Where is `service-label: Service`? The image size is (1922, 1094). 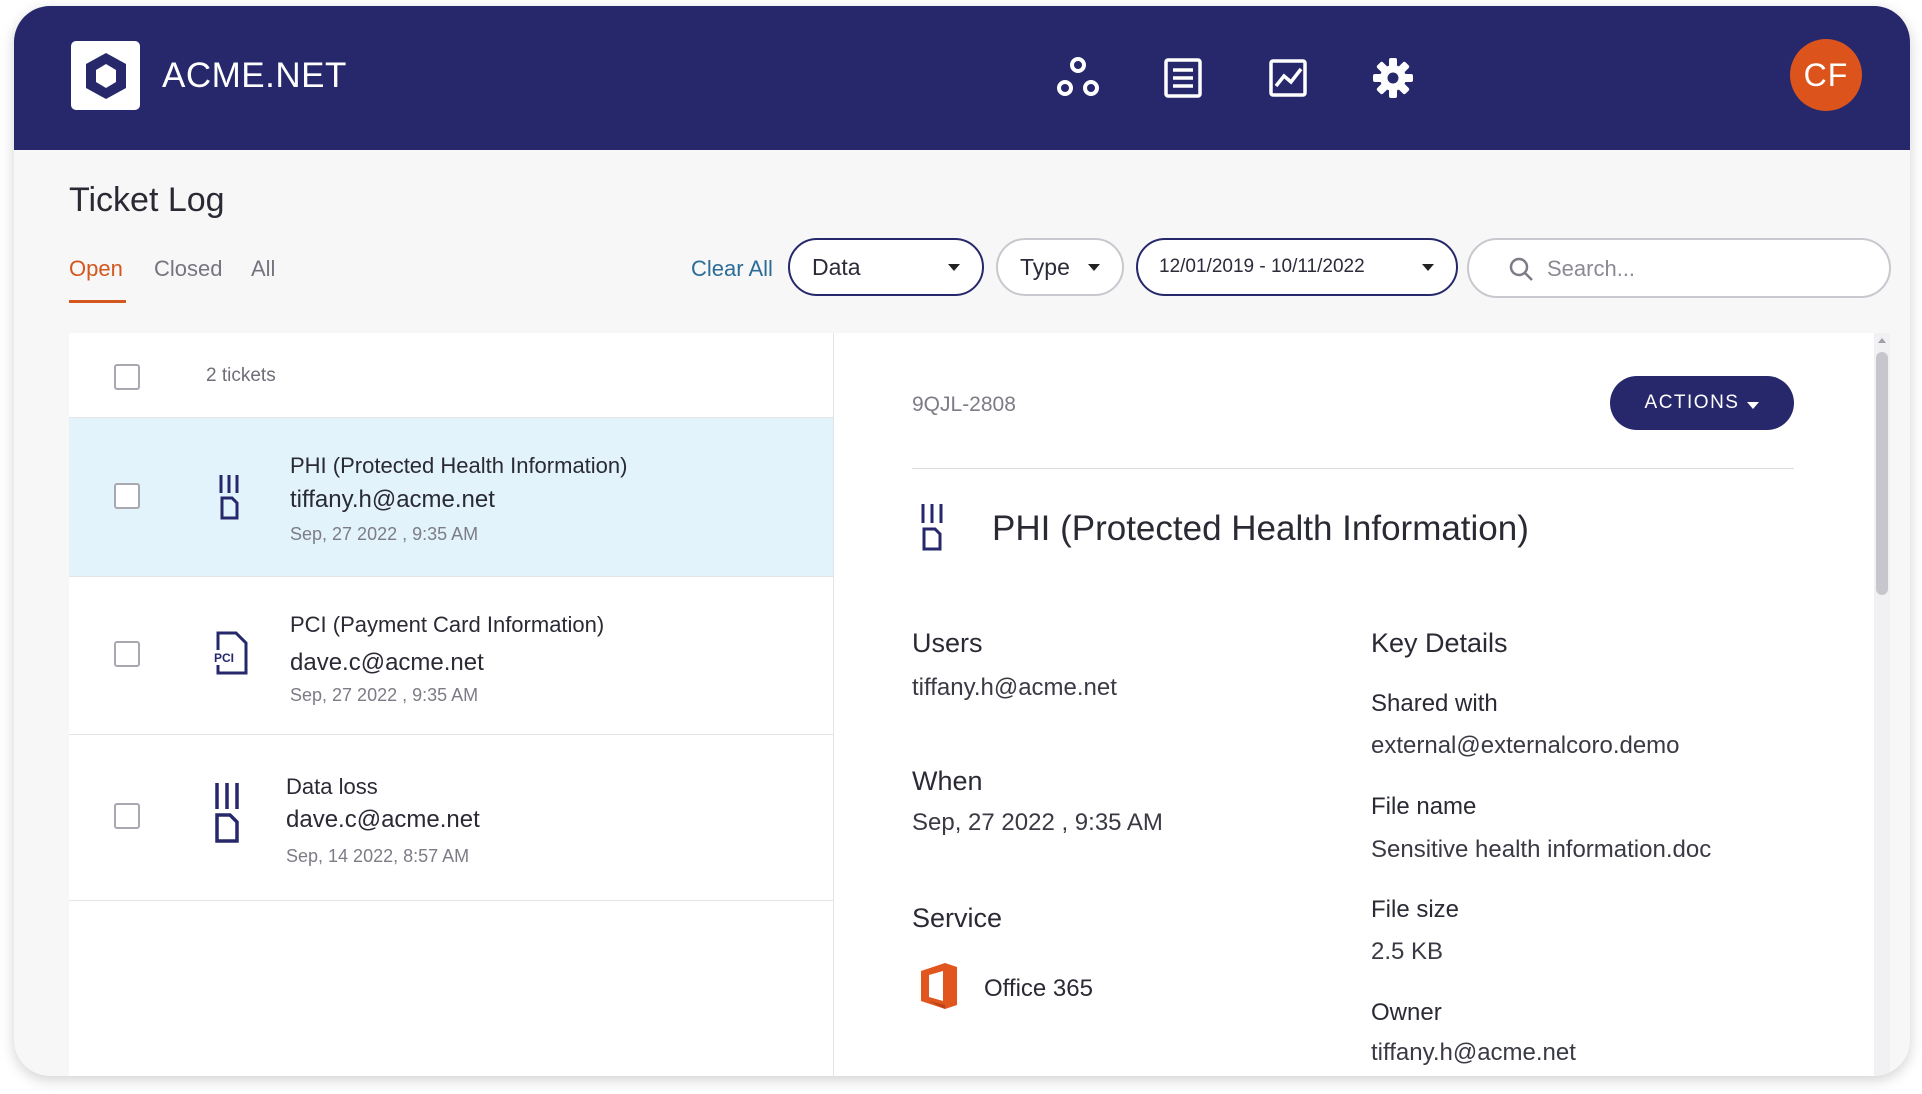
service-label: Service is located at coordinates (957, 918).